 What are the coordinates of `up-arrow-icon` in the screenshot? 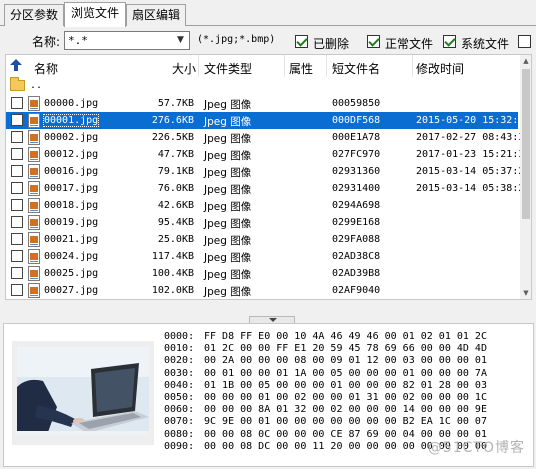 It's located at (16, 65).